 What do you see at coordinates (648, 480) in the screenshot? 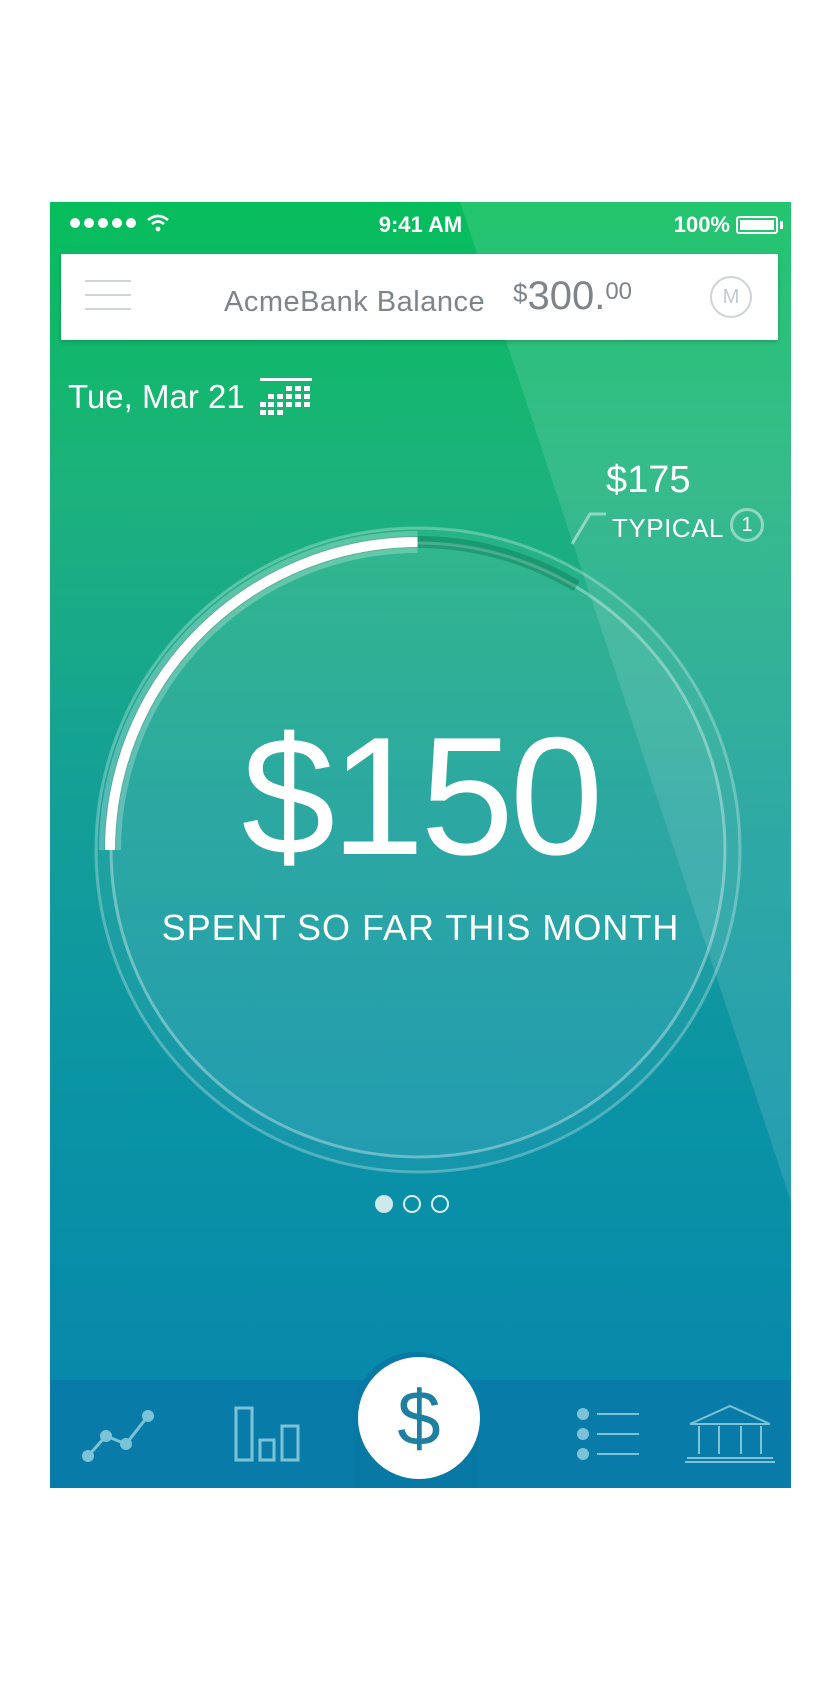
I see `typical-amount: $175` at bounding box center [648, 480].